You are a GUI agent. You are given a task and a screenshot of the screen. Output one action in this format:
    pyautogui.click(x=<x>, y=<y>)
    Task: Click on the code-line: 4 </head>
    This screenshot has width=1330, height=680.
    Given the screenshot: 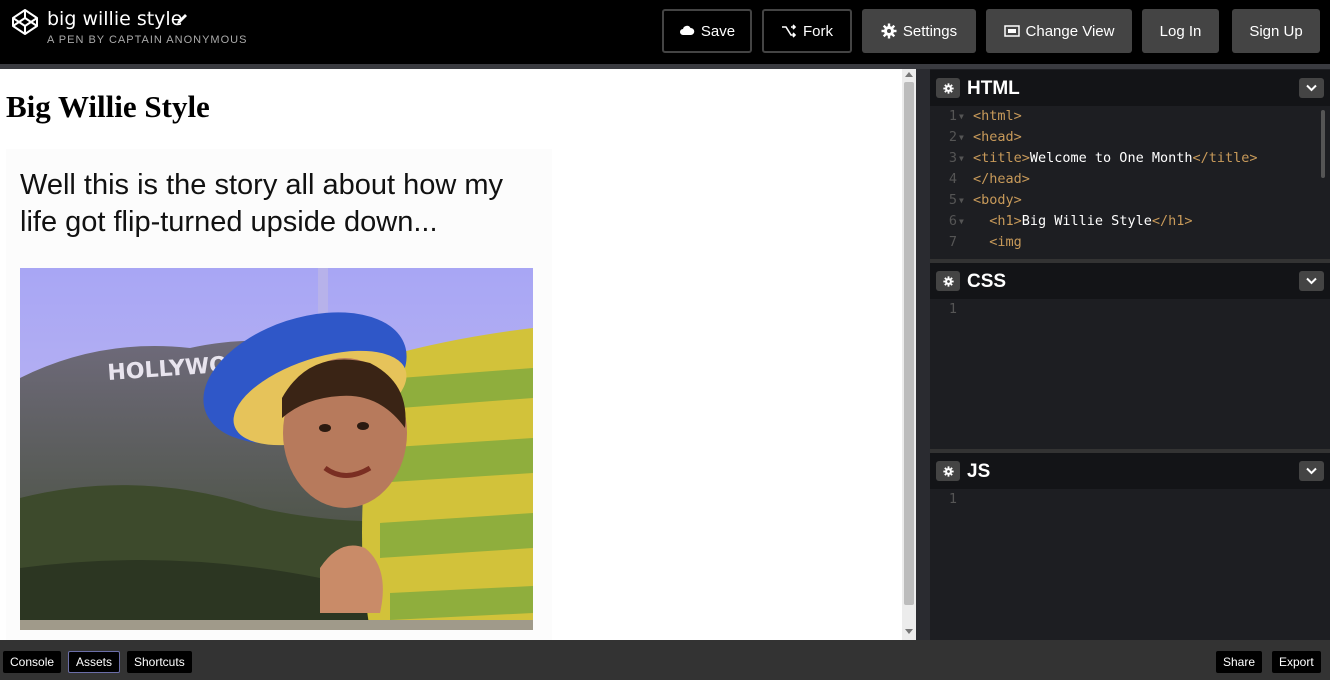 What is the action you would take?
    pyautogui.click(x=1130, y=179)
    